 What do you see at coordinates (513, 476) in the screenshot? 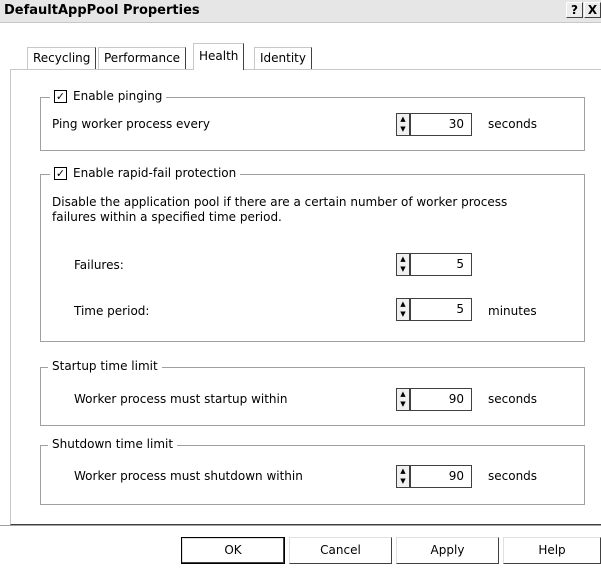
I see `shutdown-limit-unit: seconds` at bounding box center [513, 476].